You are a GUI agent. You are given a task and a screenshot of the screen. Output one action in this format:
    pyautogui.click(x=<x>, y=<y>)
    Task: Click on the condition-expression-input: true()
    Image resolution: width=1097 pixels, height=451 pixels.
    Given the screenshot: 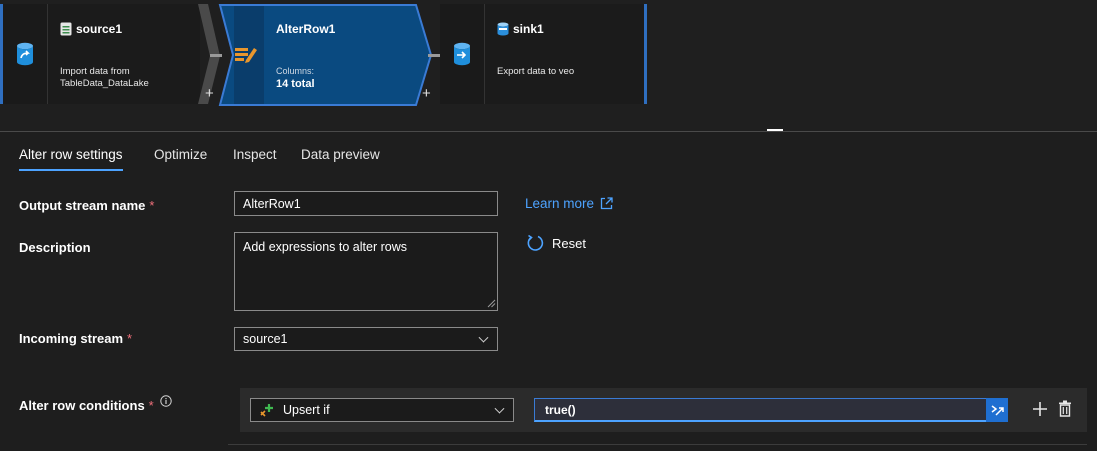 What is the action you would take?
    pyautogui.click(x=771, y=410)
    